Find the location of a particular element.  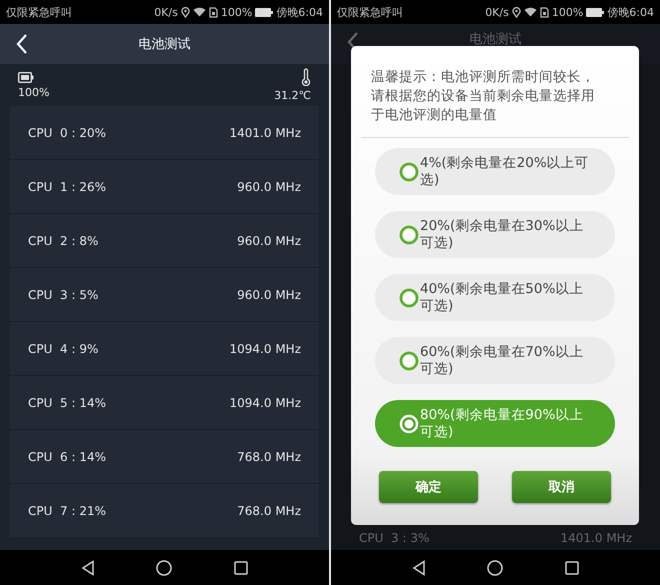

option-button: 20%(剩余电量在30%以上可选) is located at coordinates (495, 234).